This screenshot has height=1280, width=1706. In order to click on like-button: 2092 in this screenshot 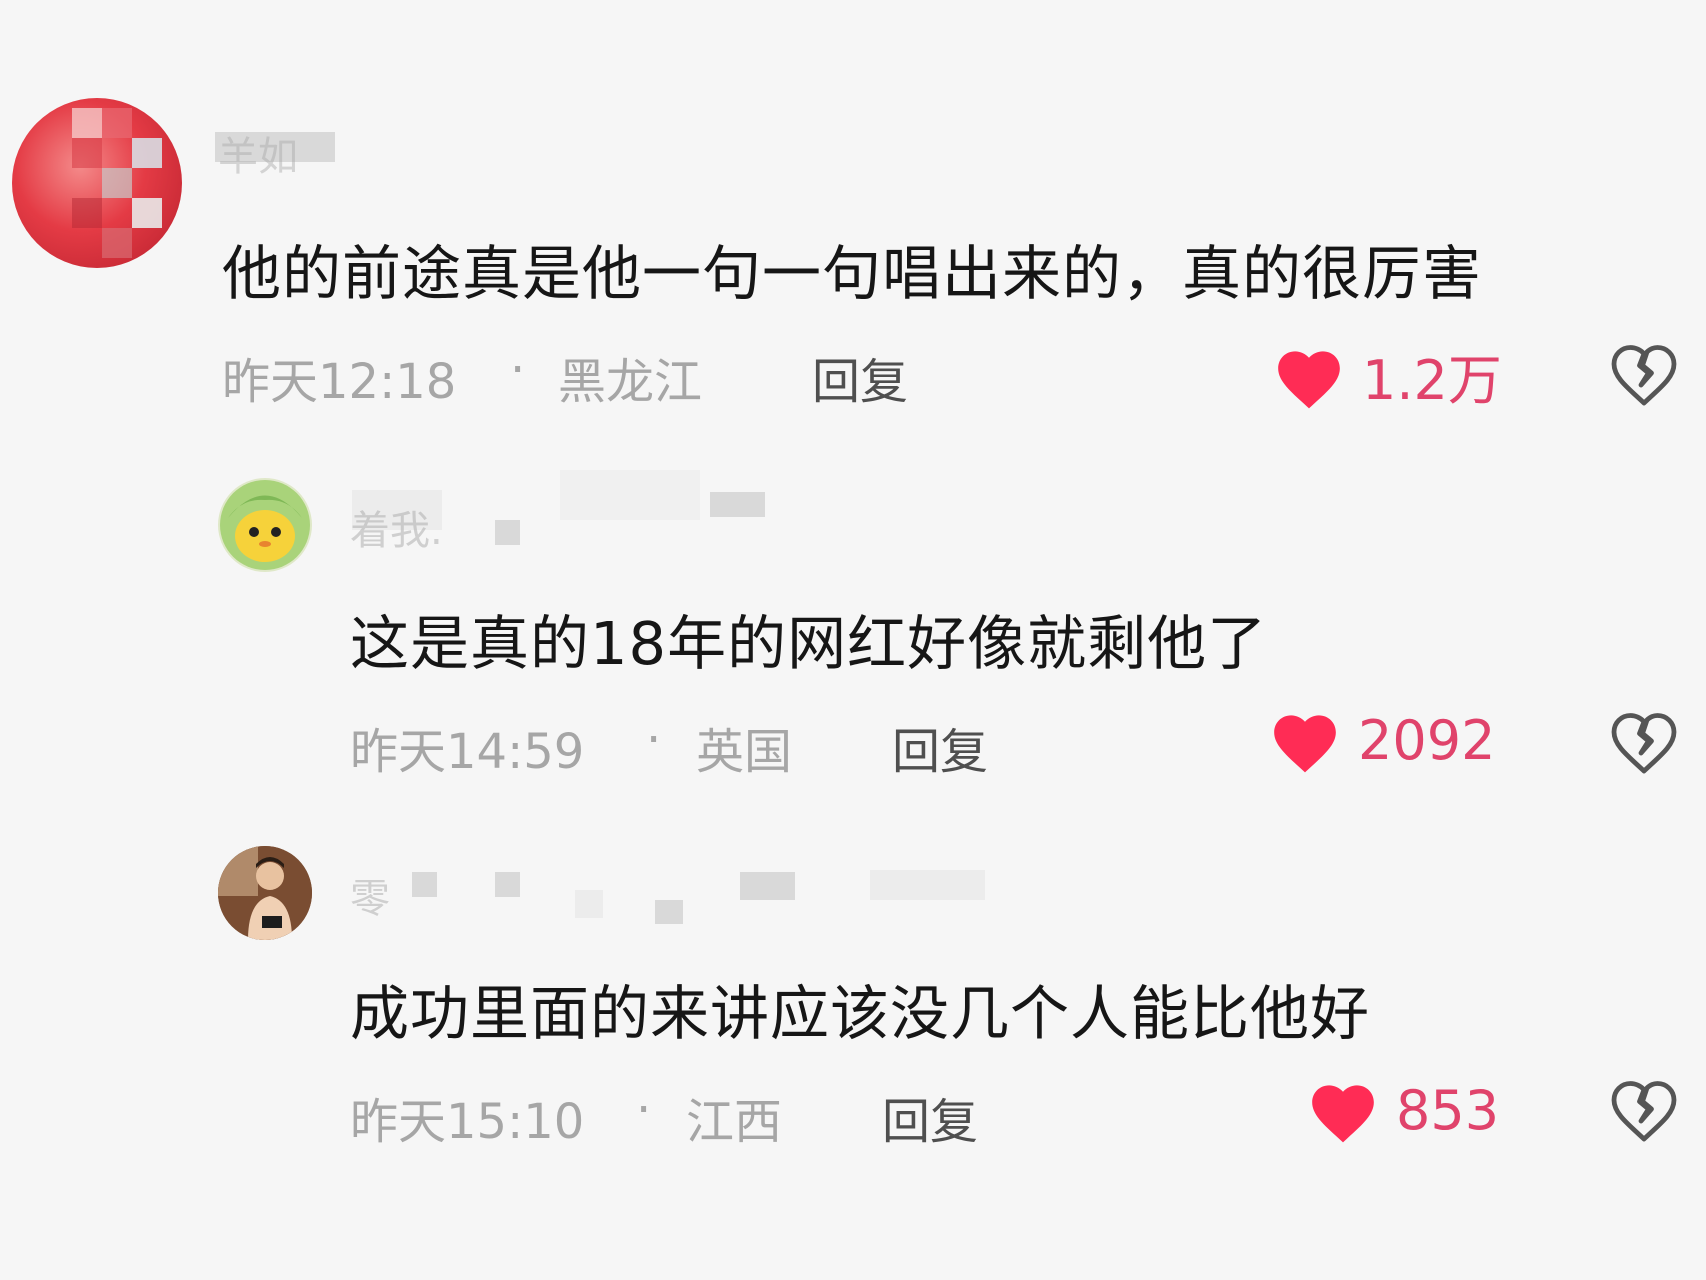, I will do `click(1381, 740)`.